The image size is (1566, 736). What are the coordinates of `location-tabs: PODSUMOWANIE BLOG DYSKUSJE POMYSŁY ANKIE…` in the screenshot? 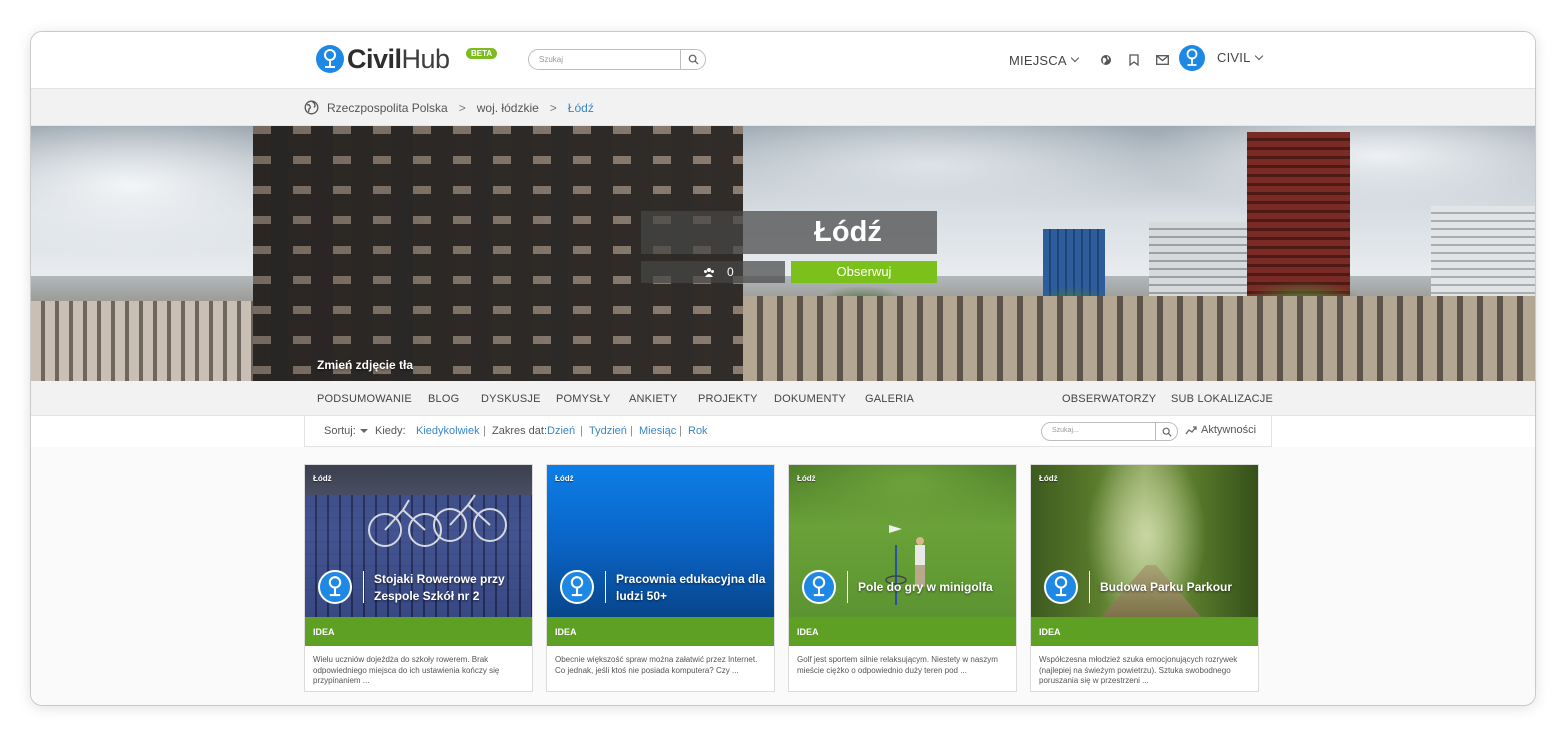 It's located at (783, 398).